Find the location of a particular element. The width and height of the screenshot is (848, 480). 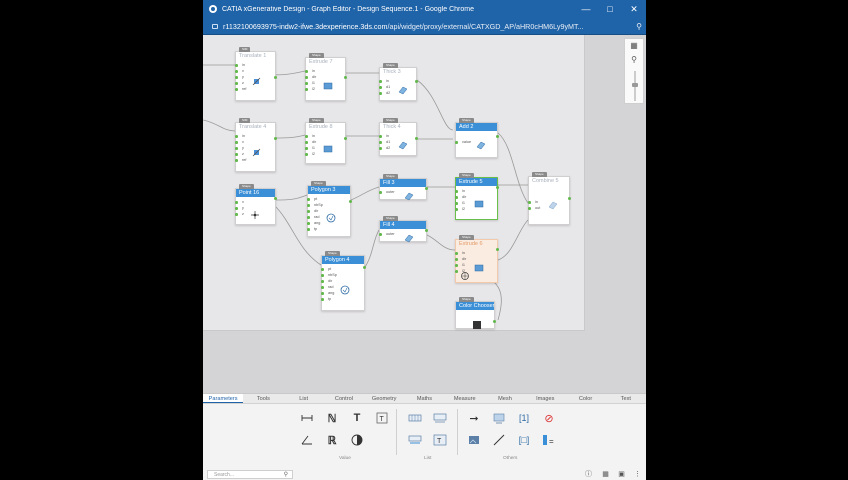

string-param-icon: T is located at coordinates (382, 418).